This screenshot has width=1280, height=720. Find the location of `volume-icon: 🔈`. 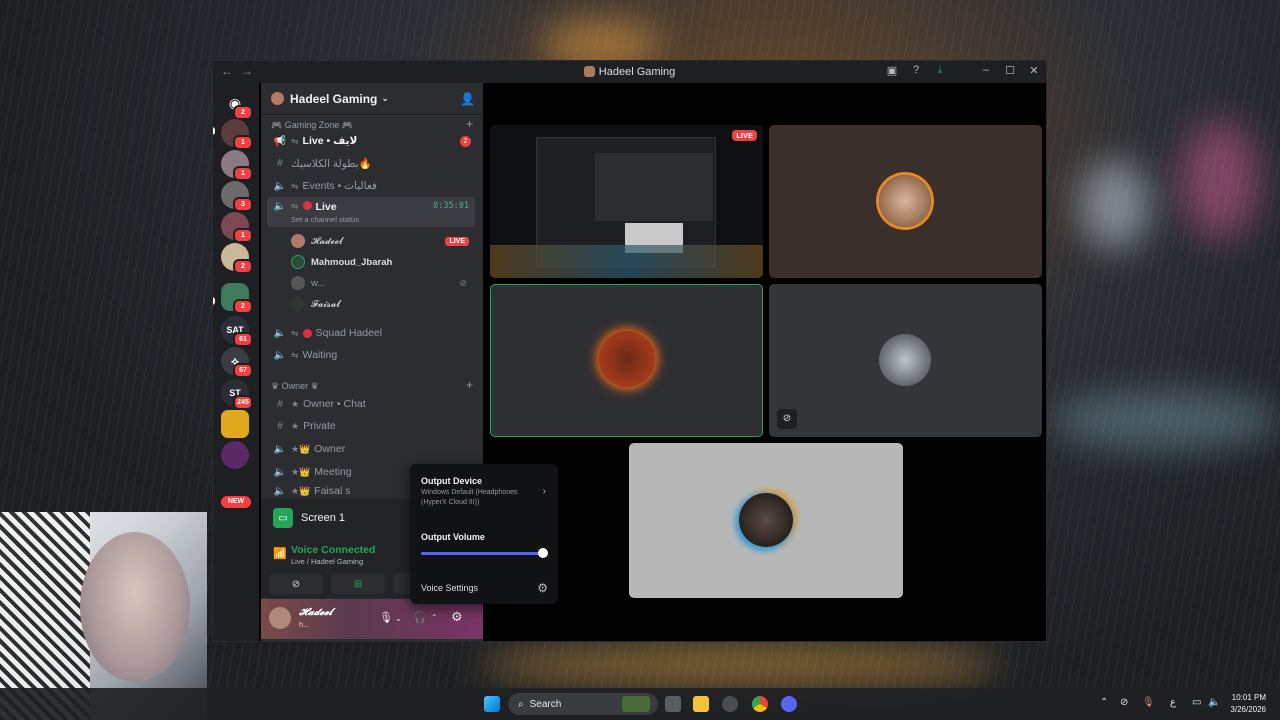

volume-icon: 🔈 is located at coordinates (1214, 702).